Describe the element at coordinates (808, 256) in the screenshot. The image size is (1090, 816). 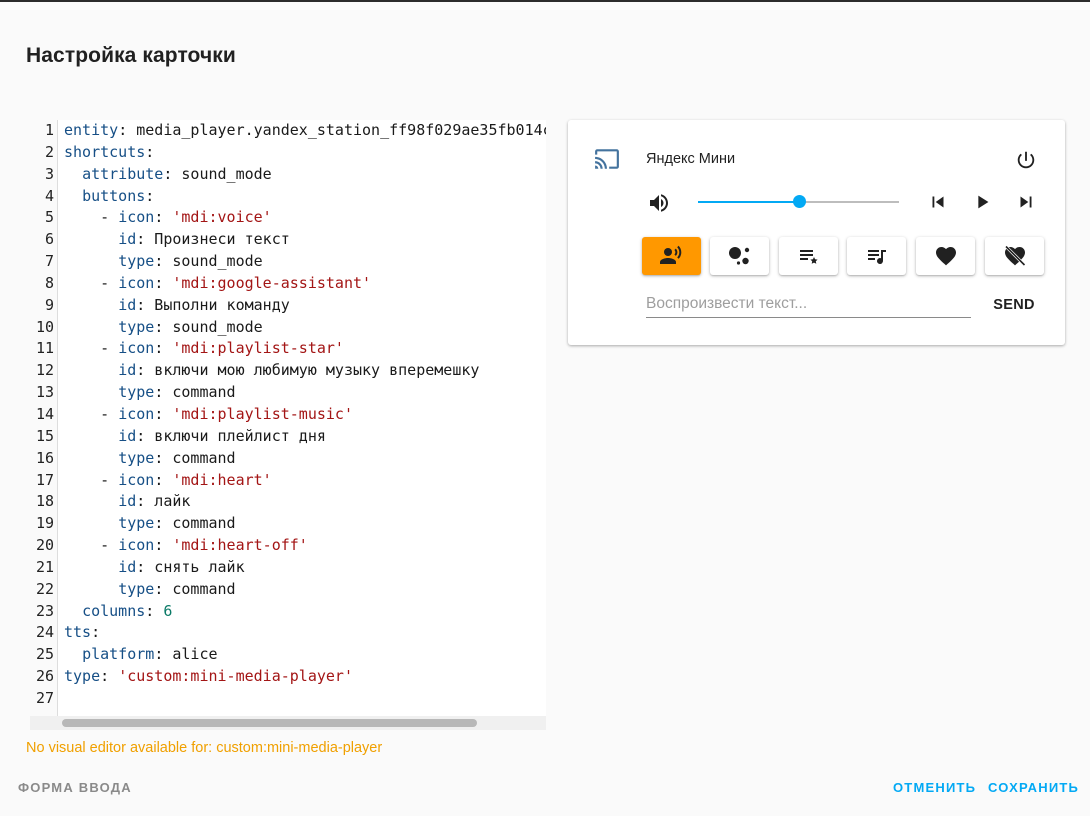
I see `shortcut-playlist-star-button` at that location.